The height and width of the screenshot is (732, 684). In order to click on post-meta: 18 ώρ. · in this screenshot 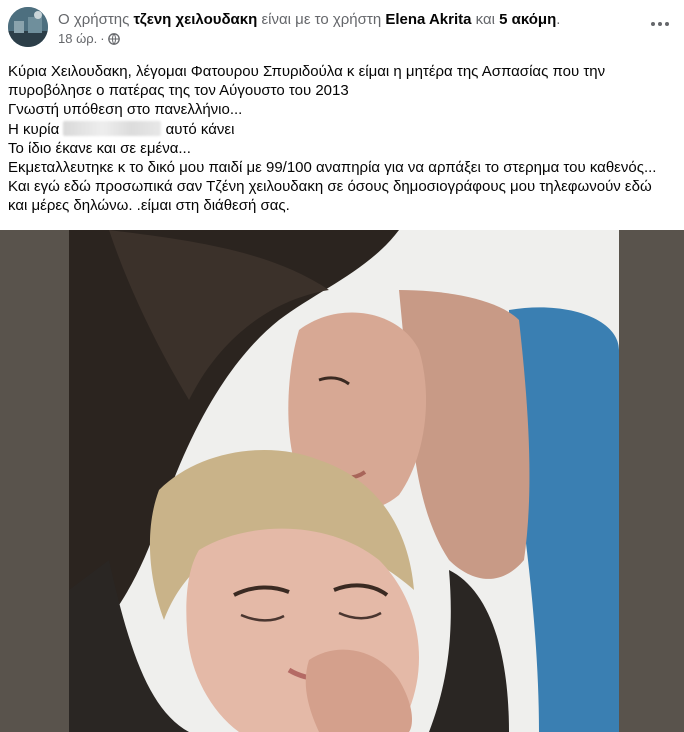, I will do `click(89, 39)`.